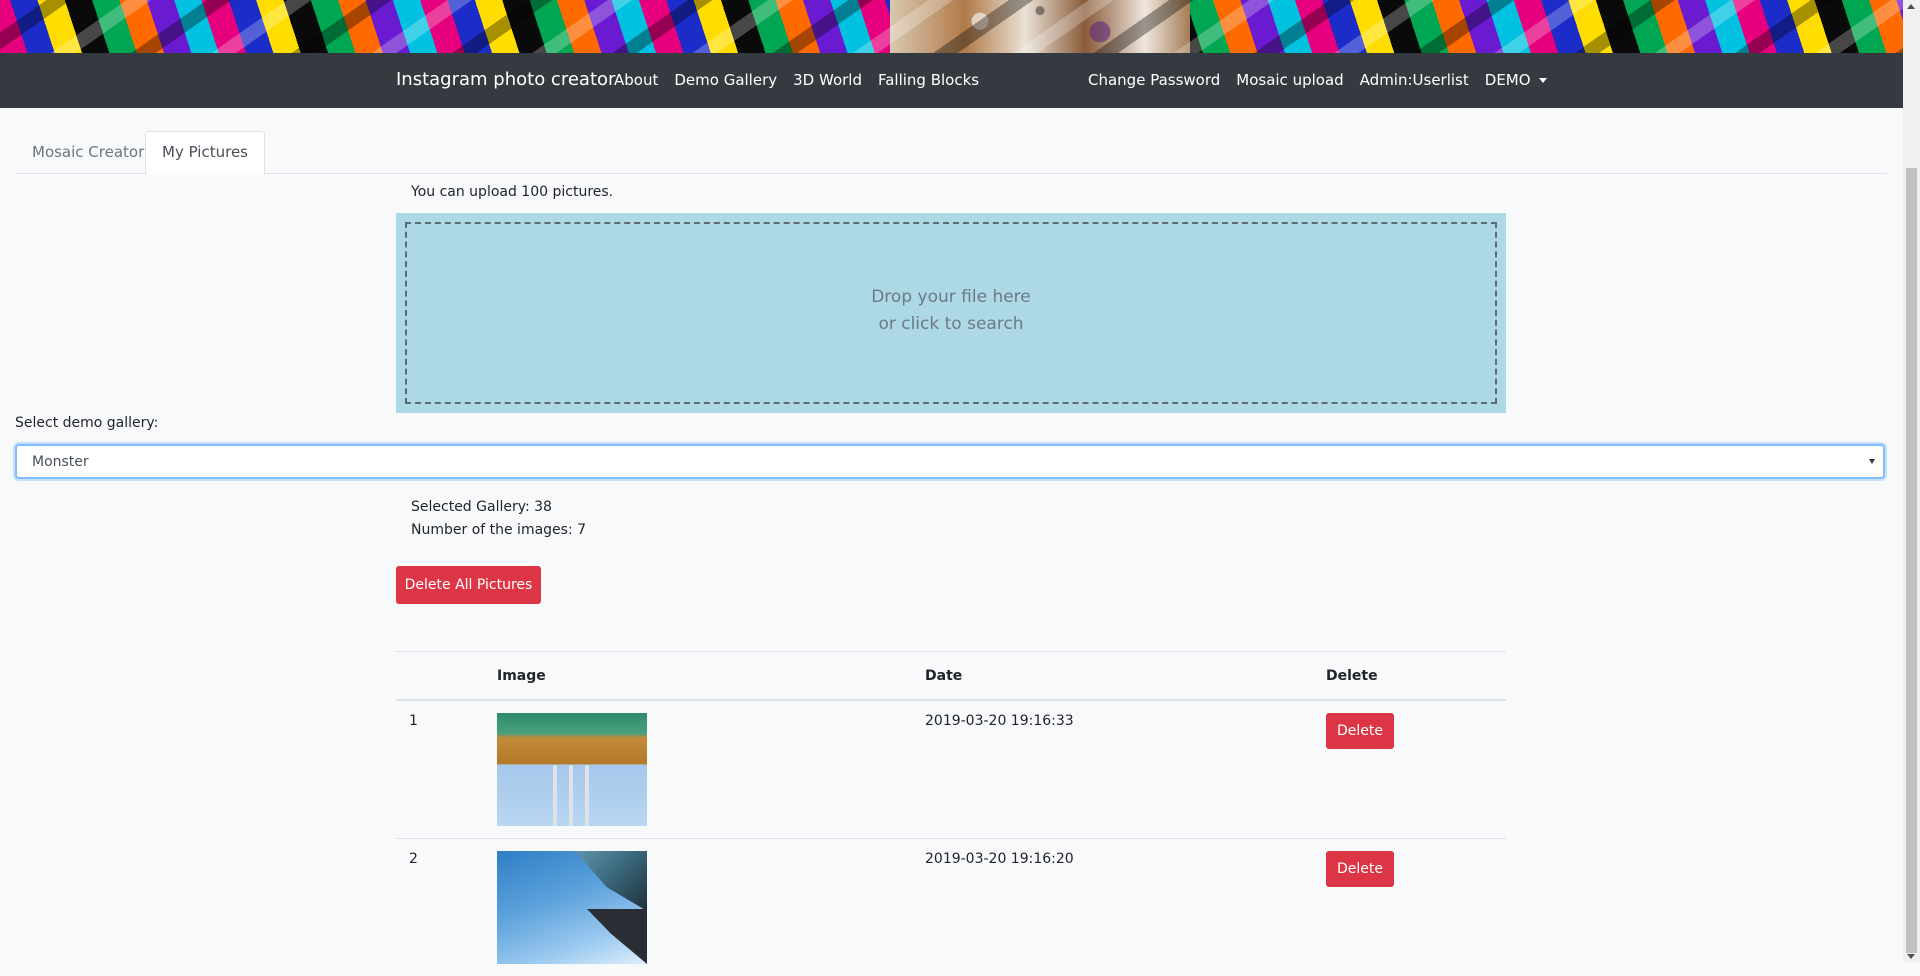 The width and height of the screenshot is (1920, 976). What do you see at coordinates (698, 676) in the screenshot?
I see `header-image: Image` at bounding box center [698, 676].